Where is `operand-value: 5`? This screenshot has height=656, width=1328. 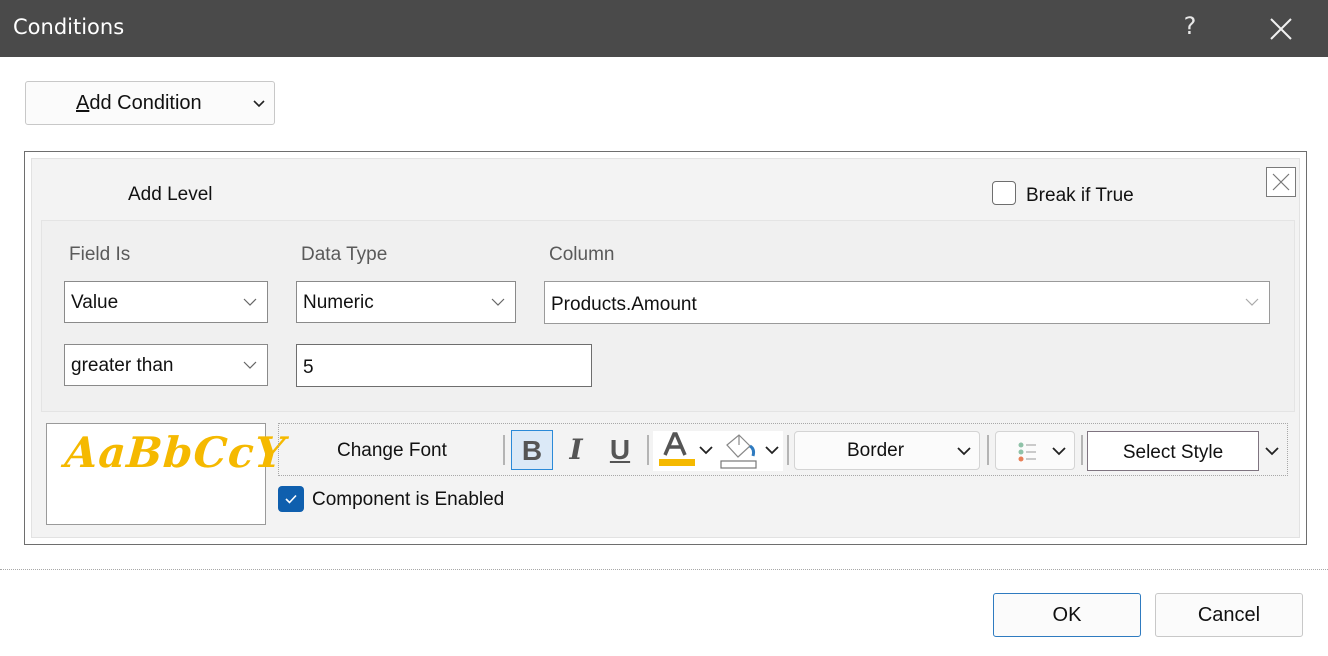
operand-value: 5 is located at coordinates (308, 367).